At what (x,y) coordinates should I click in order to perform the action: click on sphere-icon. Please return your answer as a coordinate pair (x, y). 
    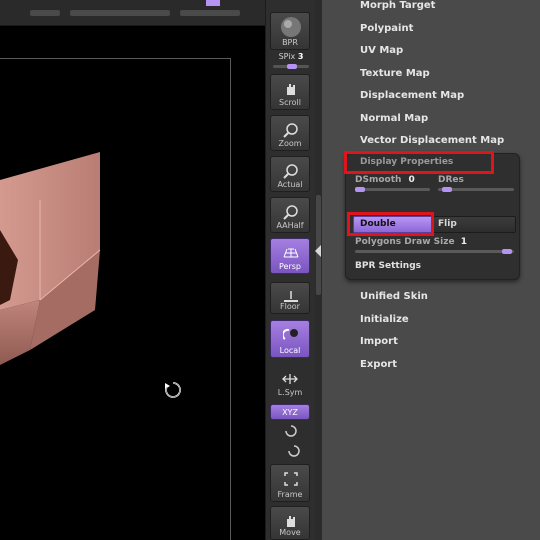
    Looking at the image, I should click on (291, 27).